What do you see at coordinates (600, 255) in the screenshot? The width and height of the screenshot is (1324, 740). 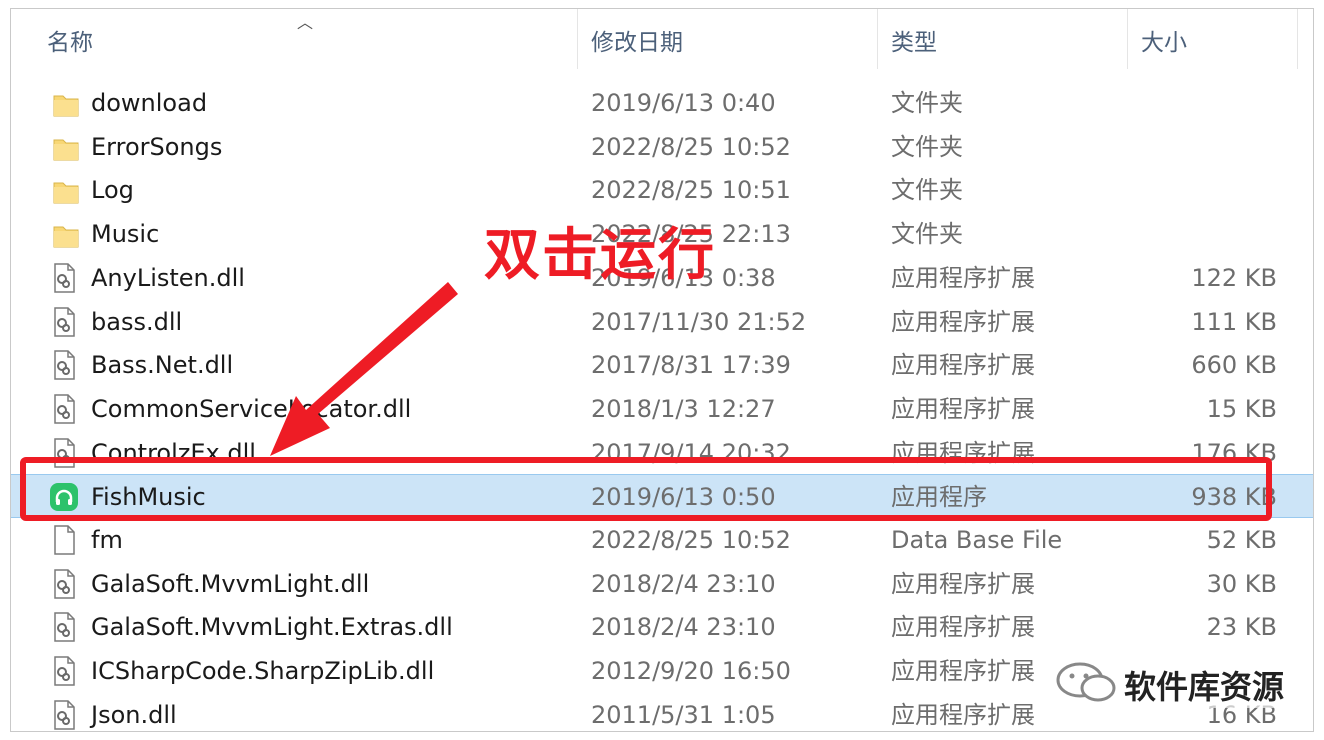 I see `annotation-text: 双击运行` at bounding box center [600, 255].